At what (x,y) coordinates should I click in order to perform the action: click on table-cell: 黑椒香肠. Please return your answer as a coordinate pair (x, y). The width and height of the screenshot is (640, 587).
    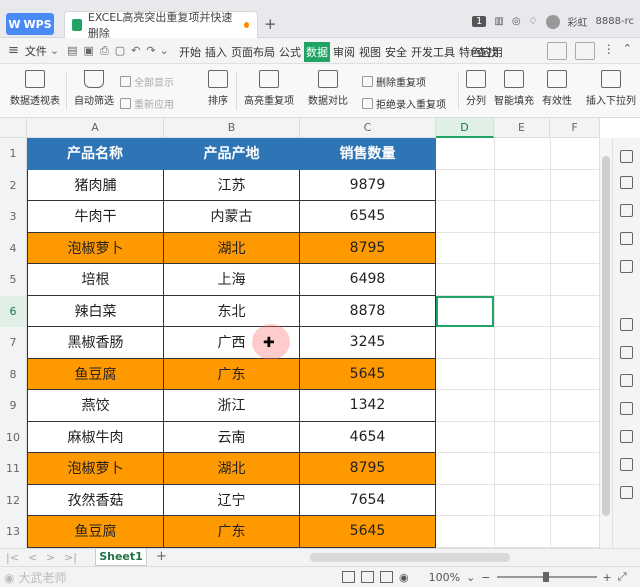
    Looking at the image, I should click on (95, 343).